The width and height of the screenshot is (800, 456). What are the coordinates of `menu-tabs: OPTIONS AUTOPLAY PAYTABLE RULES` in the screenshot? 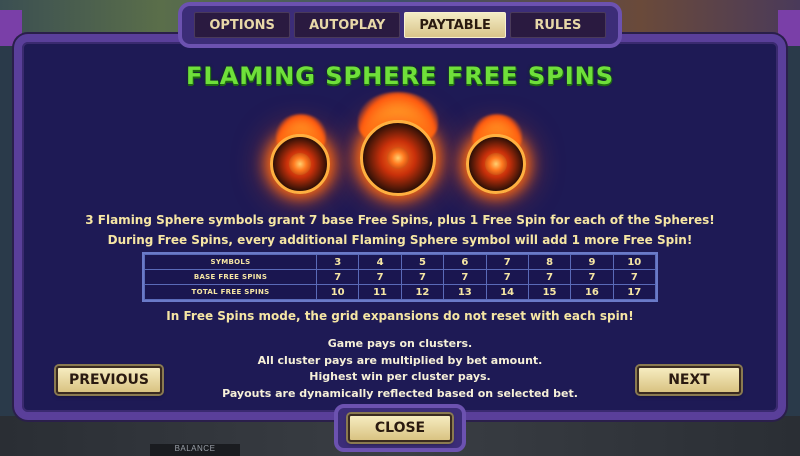 It's located at (400, 25).